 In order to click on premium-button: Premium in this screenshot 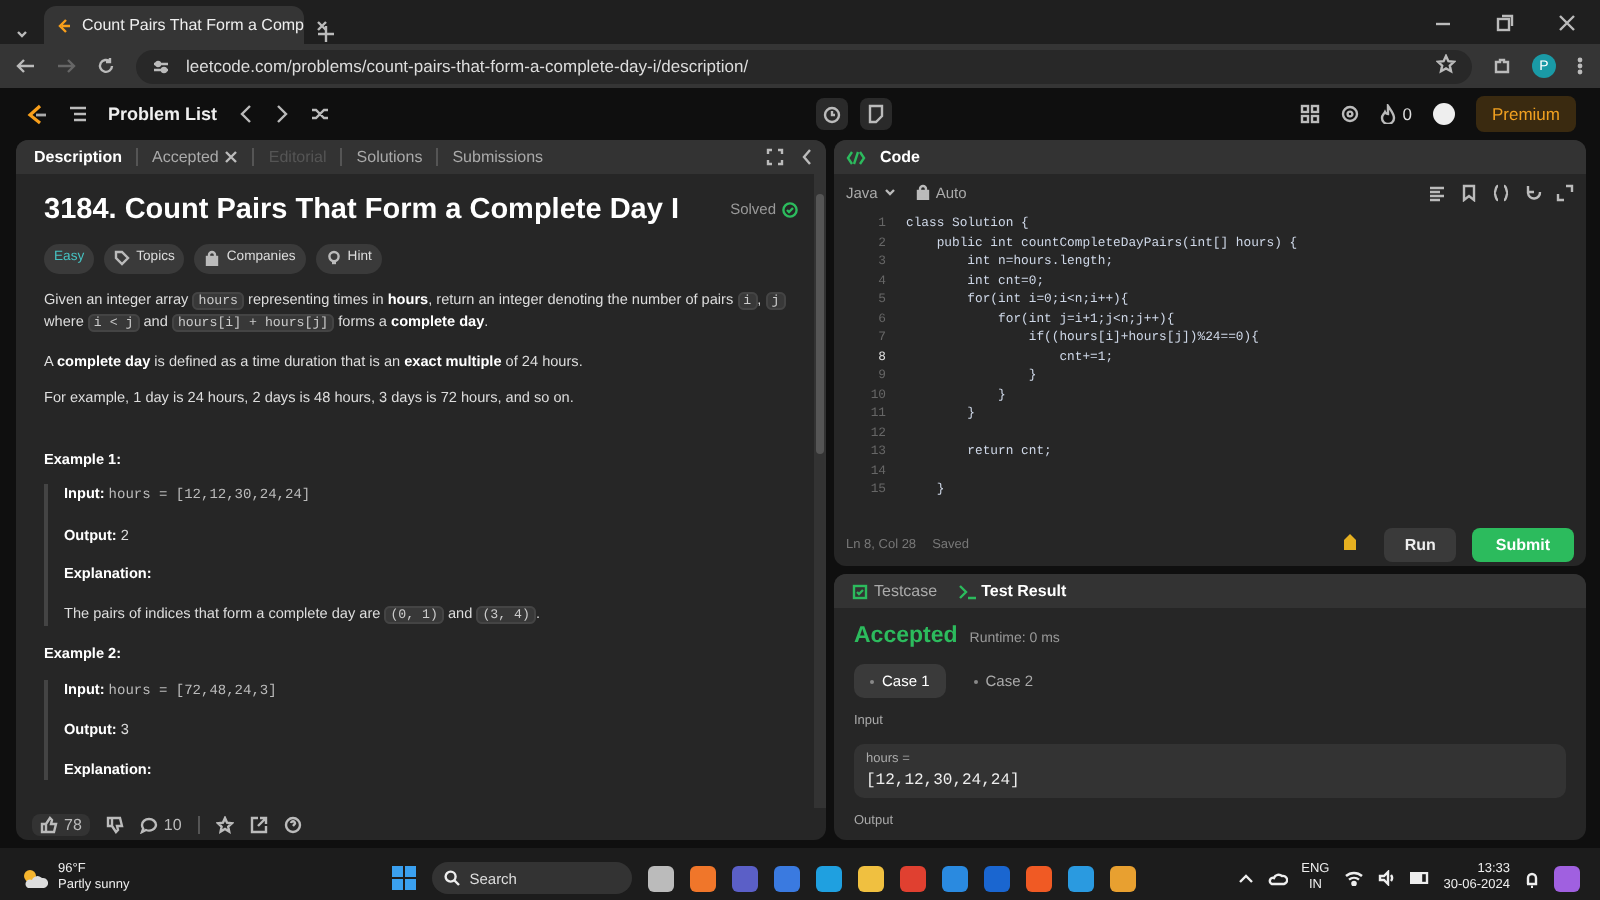, I will do `click(1525, 114)`.